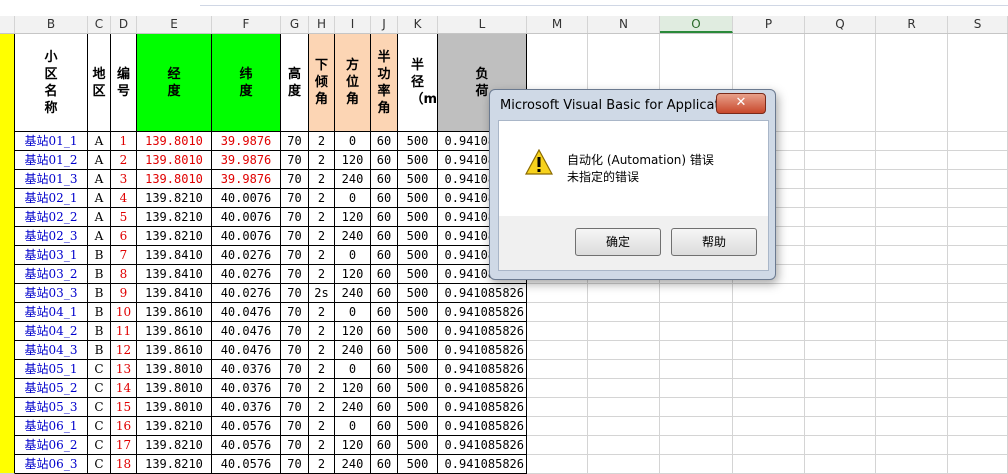 The width and height of the screenshot is (1008, 474). Describe the element at coordinates (51, 217) in the screenshot. I see `table-cell: 基站02_2` at that location.